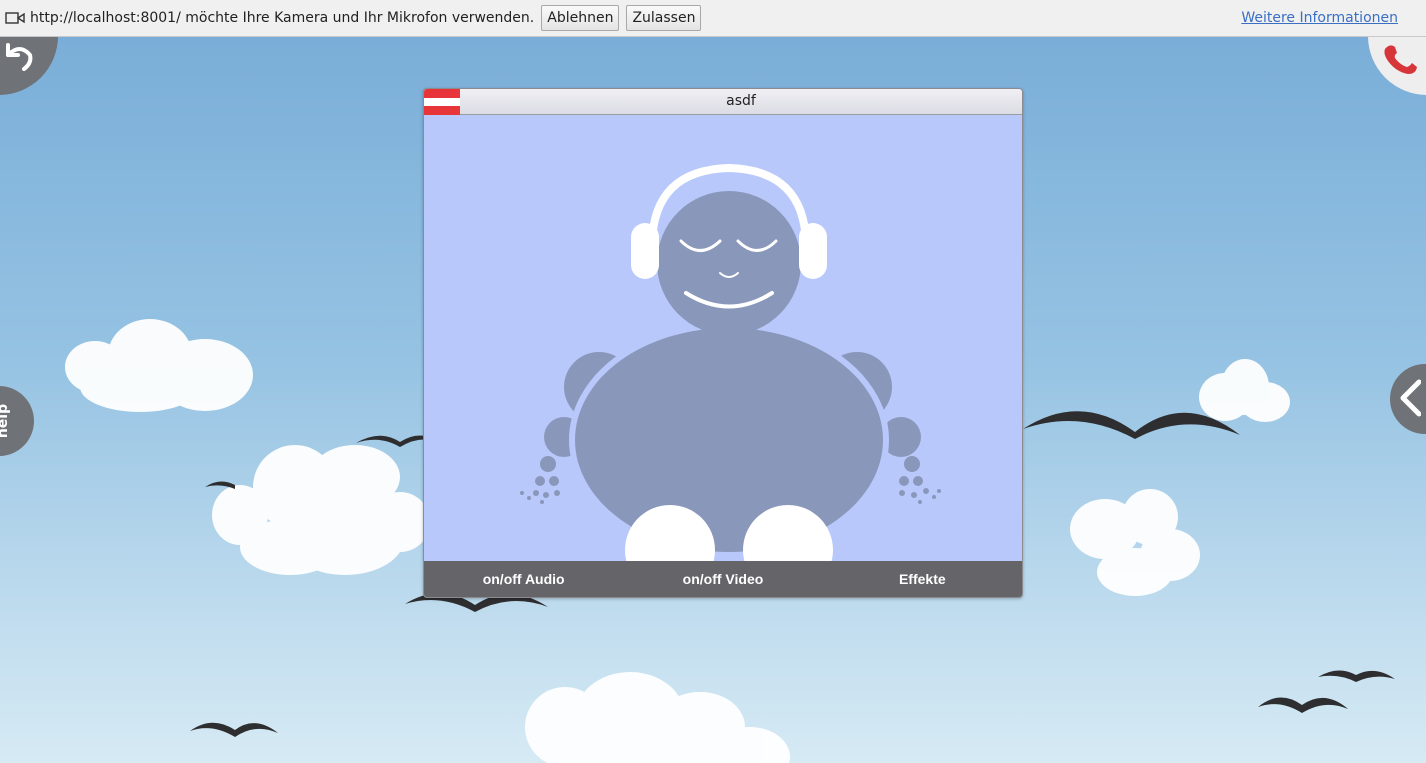 Image resolution: width=1426 pixels, height=763 pixels. What do you see at coordinates (922, 579) in the screenshot?
I see `effects-button: Effekte` at bounding box center [922, 579].